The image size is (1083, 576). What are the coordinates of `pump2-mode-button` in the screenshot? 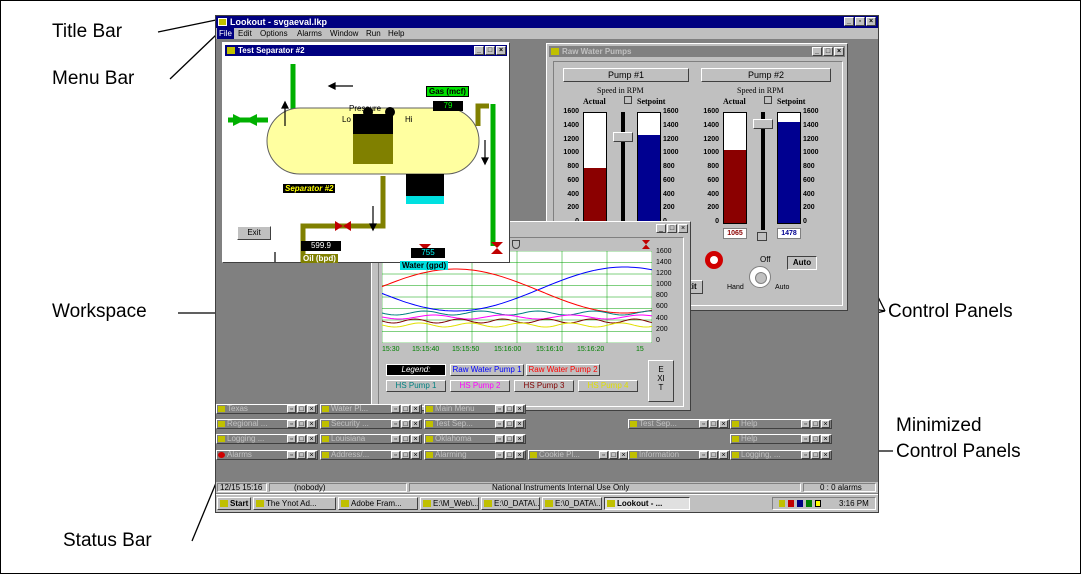 It's located at (768, 100).